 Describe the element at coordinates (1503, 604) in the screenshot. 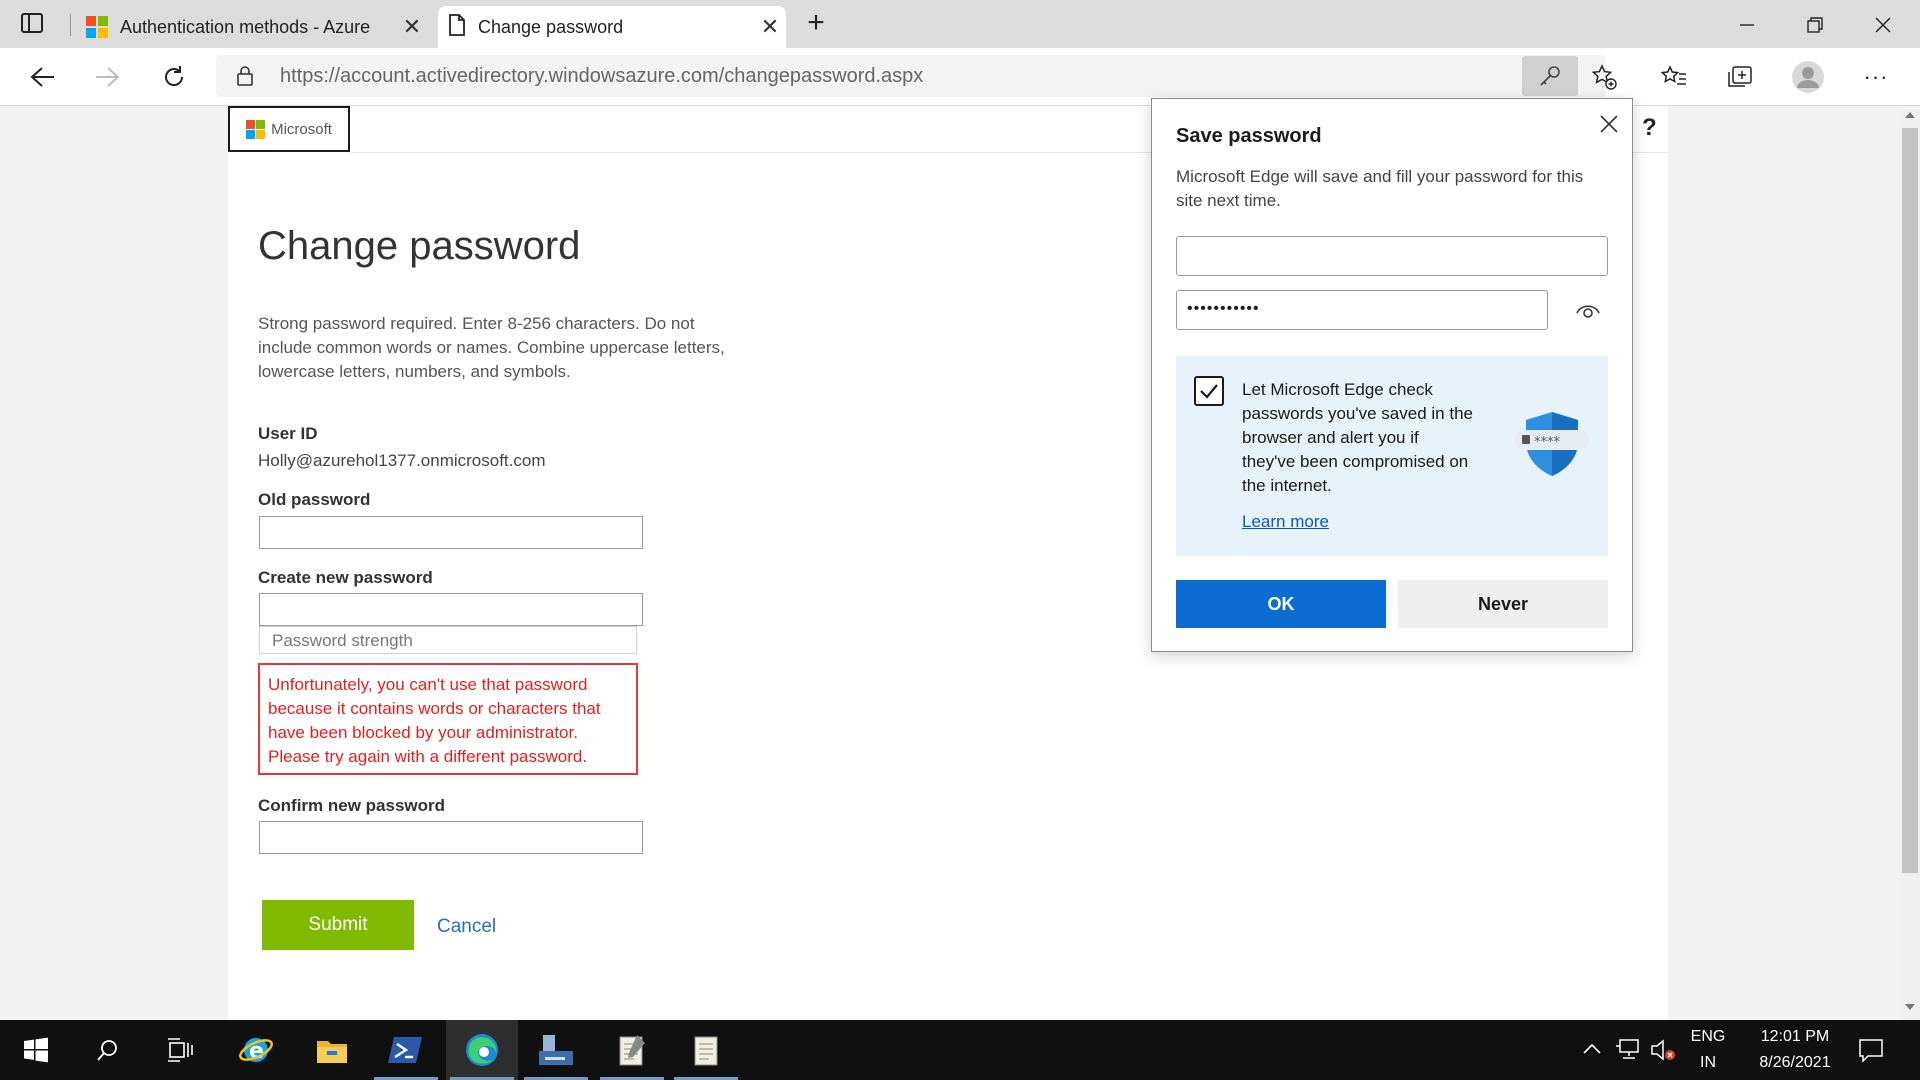

I see `never-button: Never` at that location.